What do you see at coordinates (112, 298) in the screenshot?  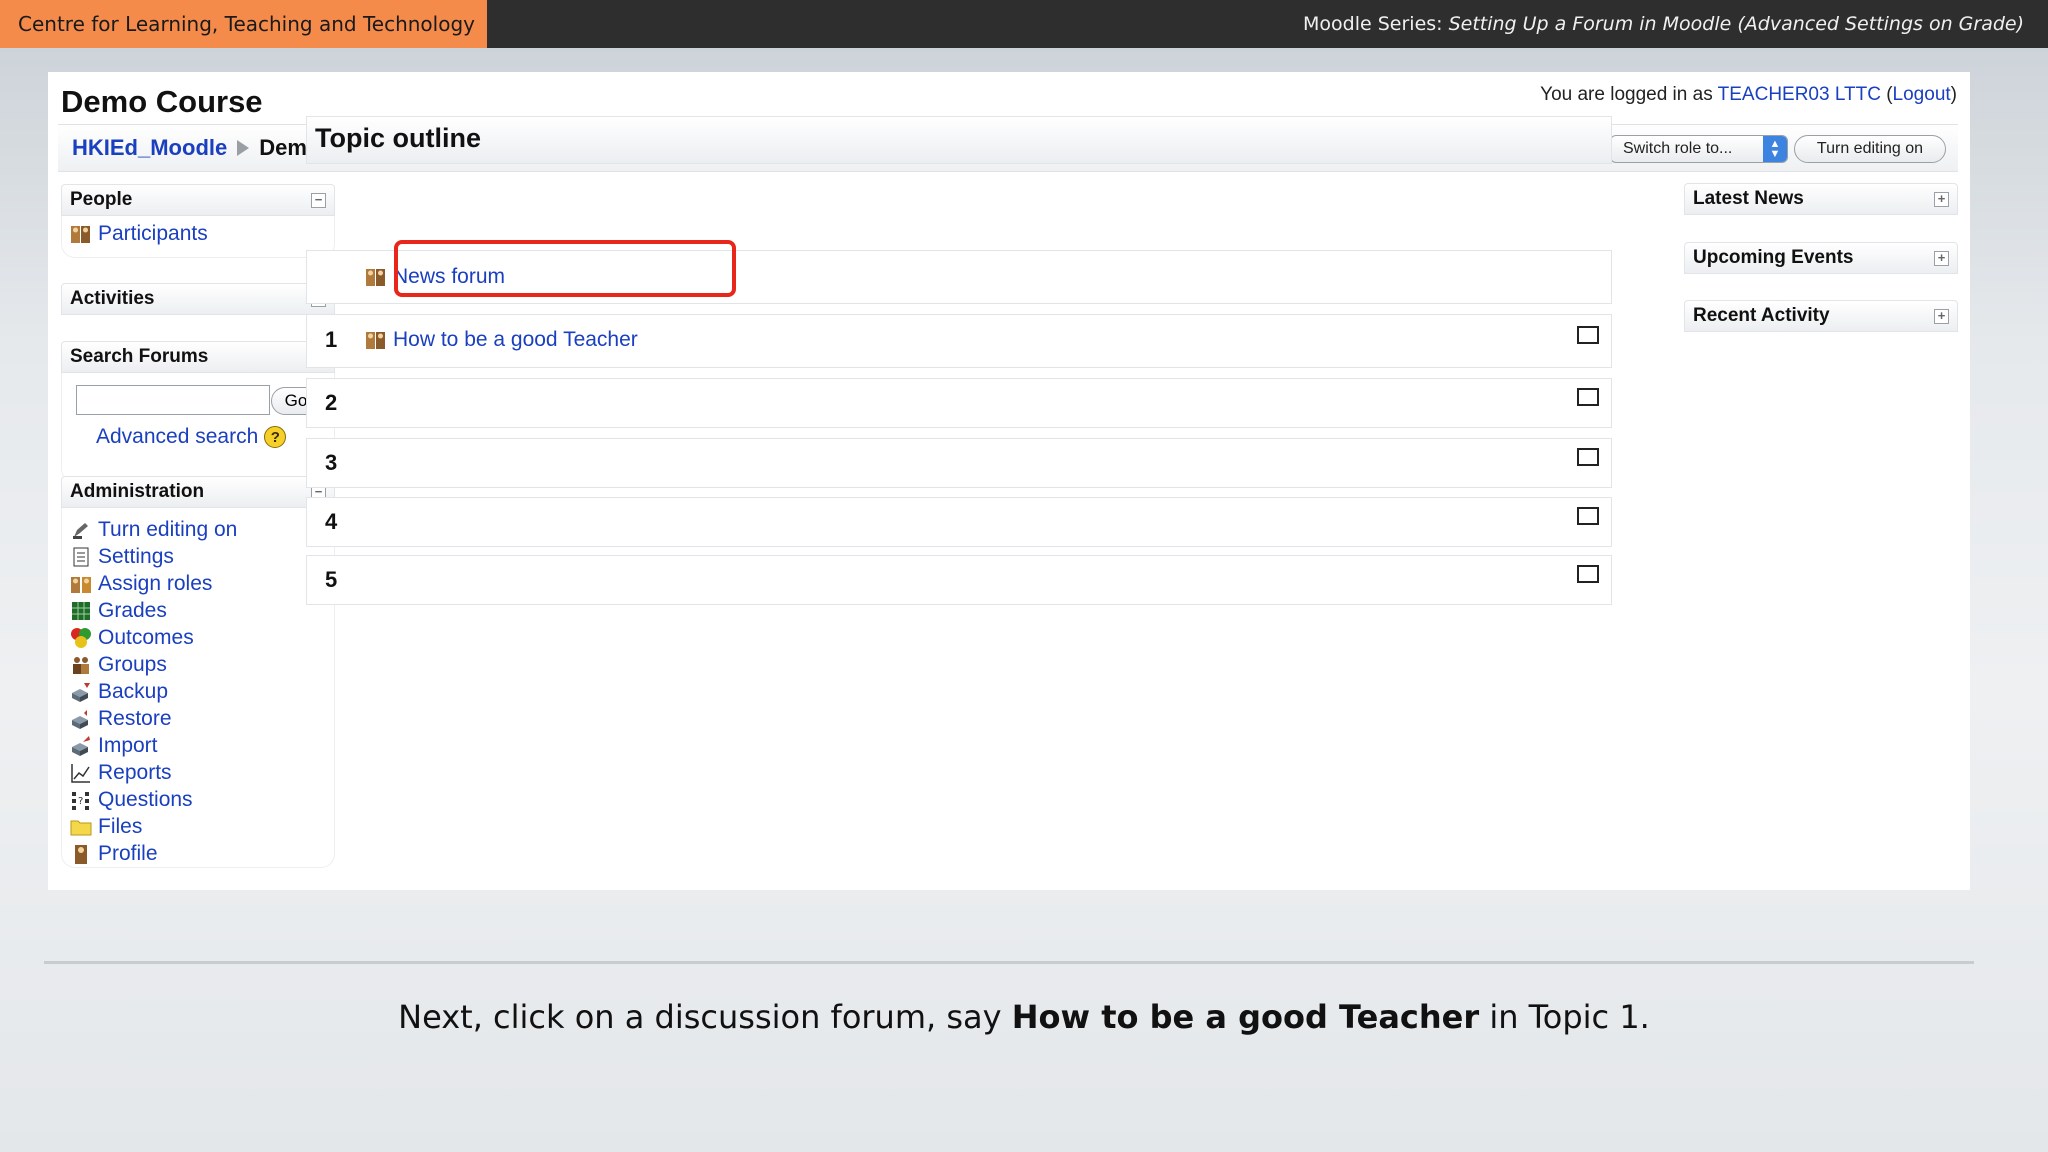 I see `activities-block-title: Activities` at bounding box center [112, 298].